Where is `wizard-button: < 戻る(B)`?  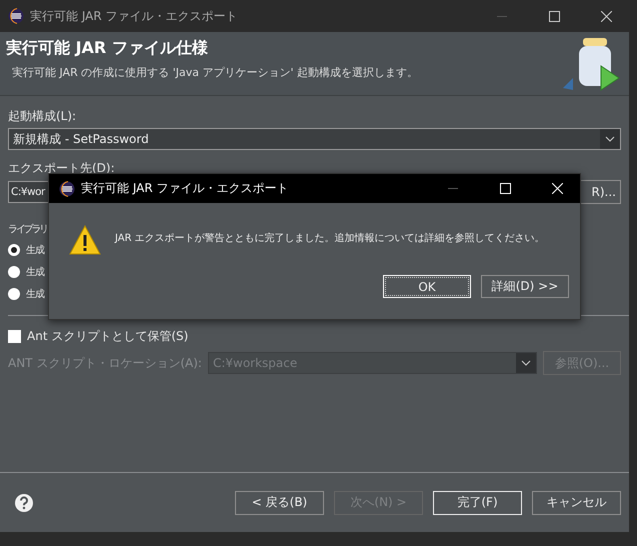
wizard-button: < 戻る(B) is located at coordinates (279, 502).